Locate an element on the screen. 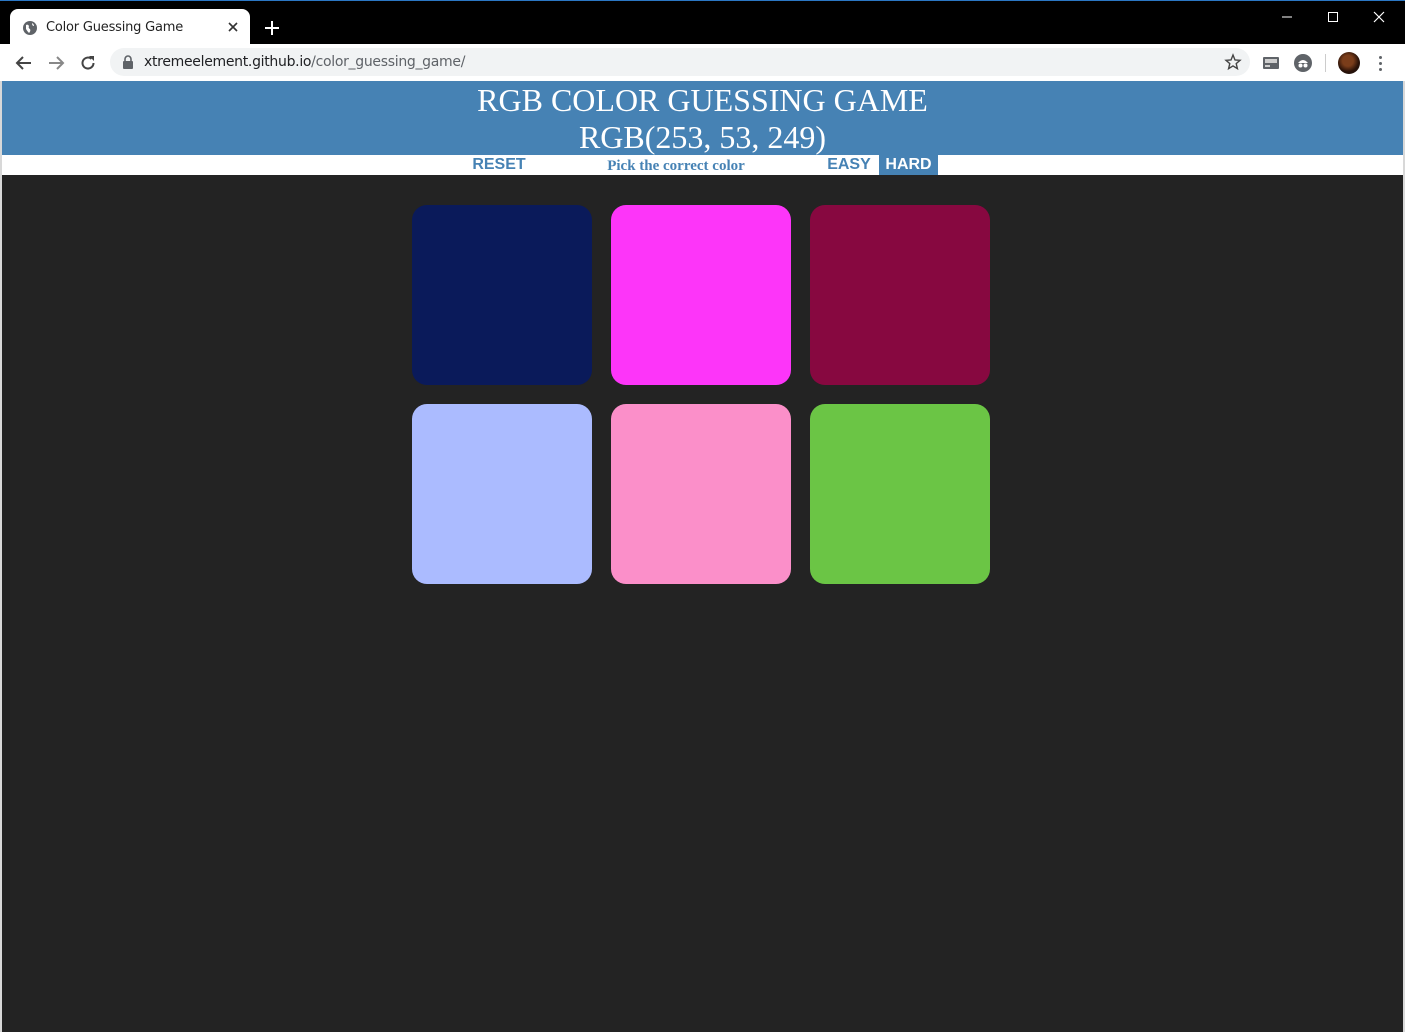  close-window-button is located at coordinates (1379, 17).